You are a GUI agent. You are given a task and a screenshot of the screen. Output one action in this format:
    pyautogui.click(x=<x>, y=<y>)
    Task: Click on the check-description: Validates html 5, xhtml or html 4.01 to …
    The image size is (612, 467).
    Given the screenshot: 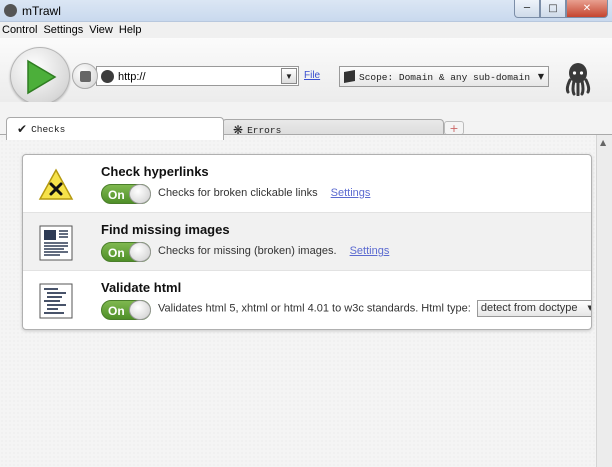 What is the action you would take?
    pyautogui.click(x=374, y=308)
    